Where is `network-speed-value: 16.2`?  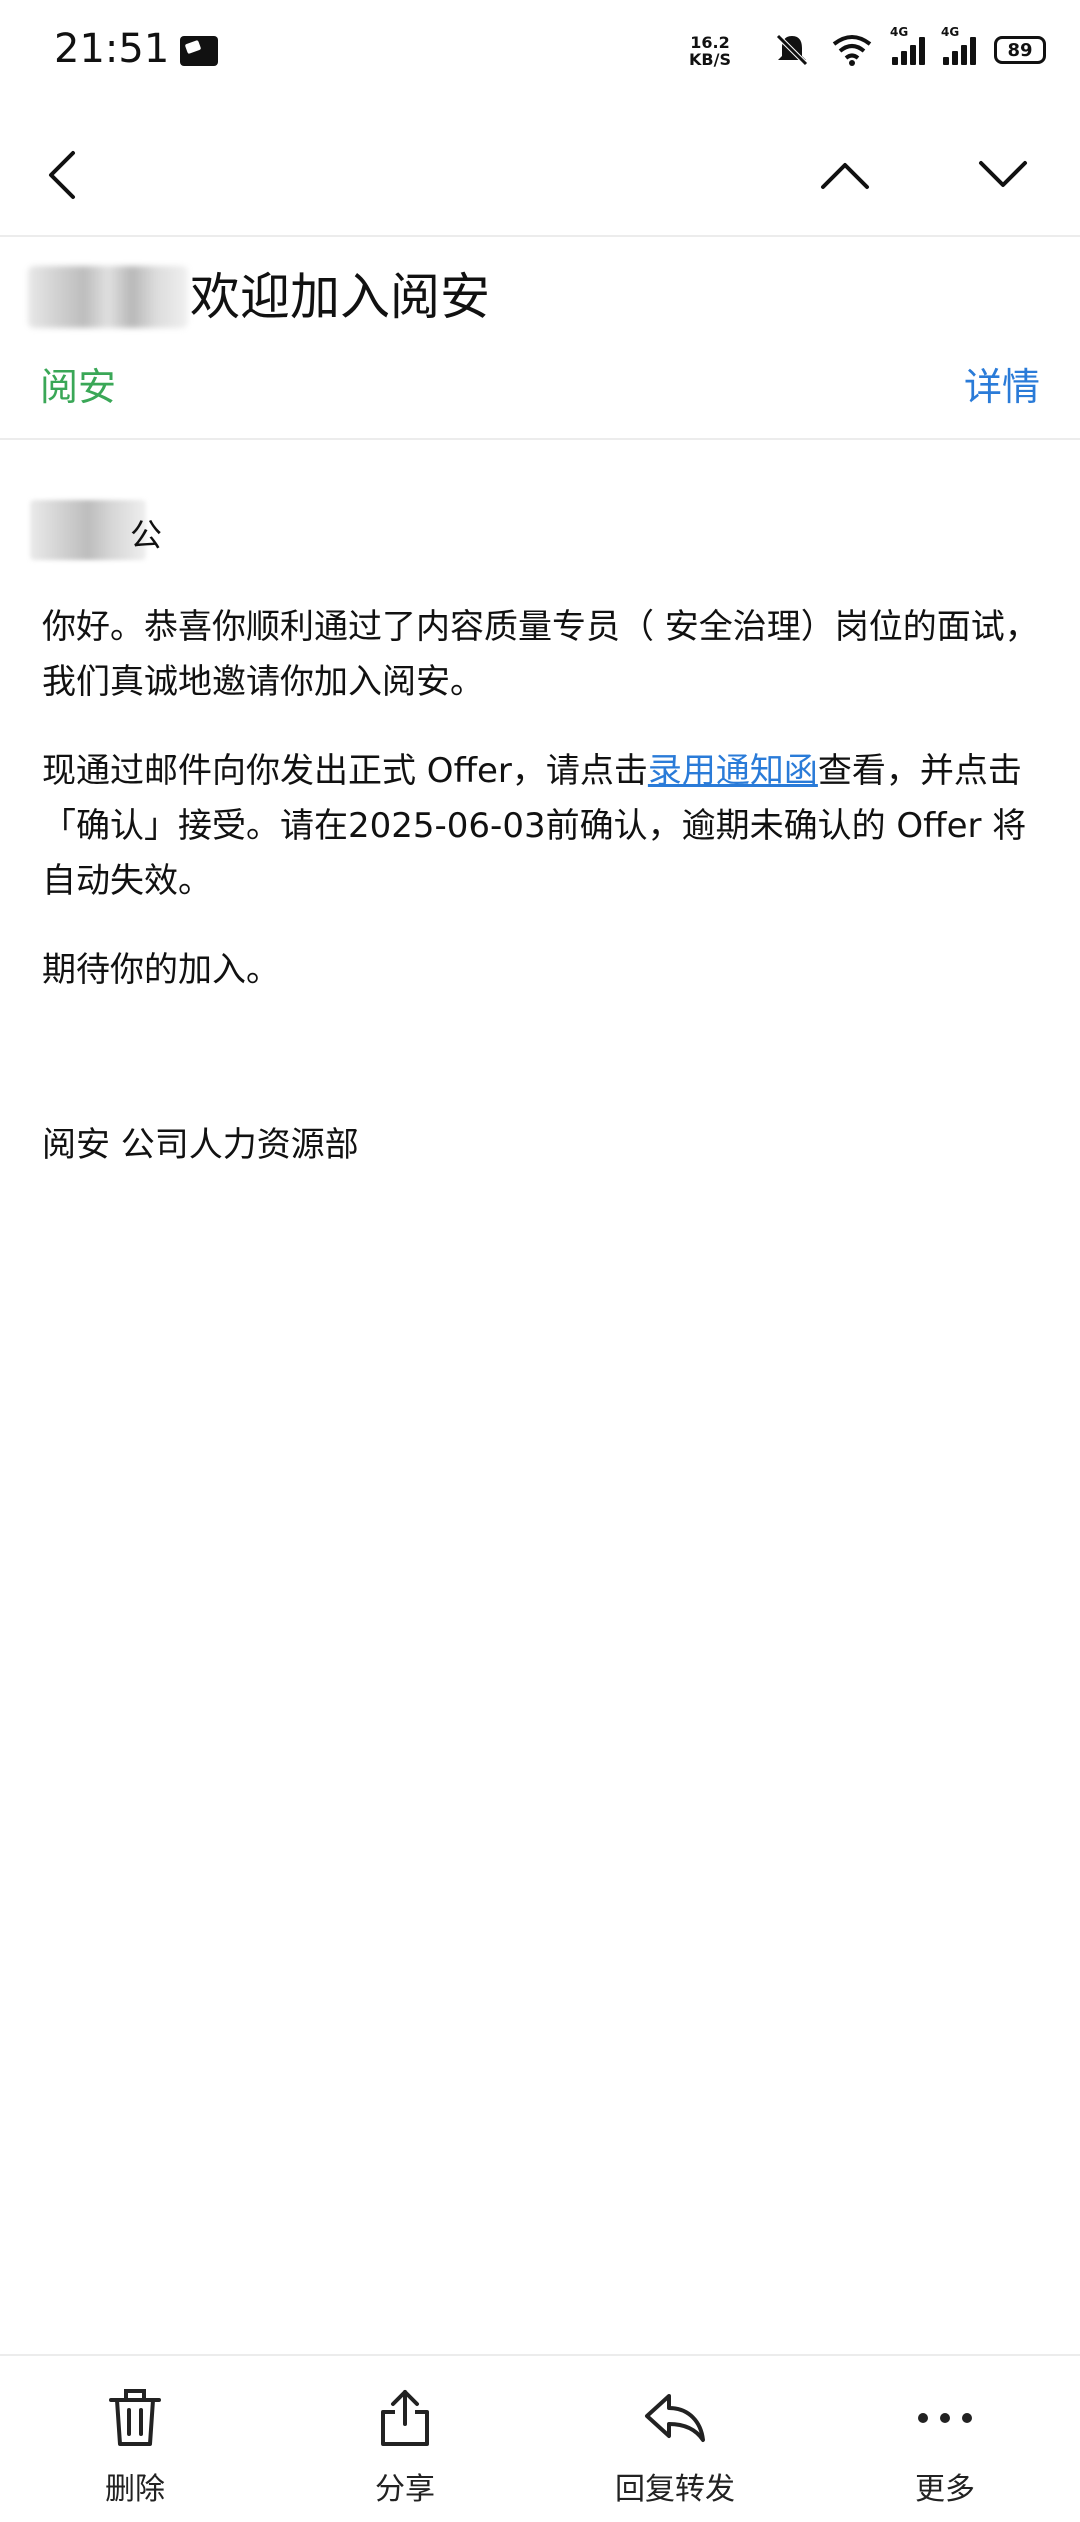
network-speed-value: 16.2 is located at coordinates (710, 42).